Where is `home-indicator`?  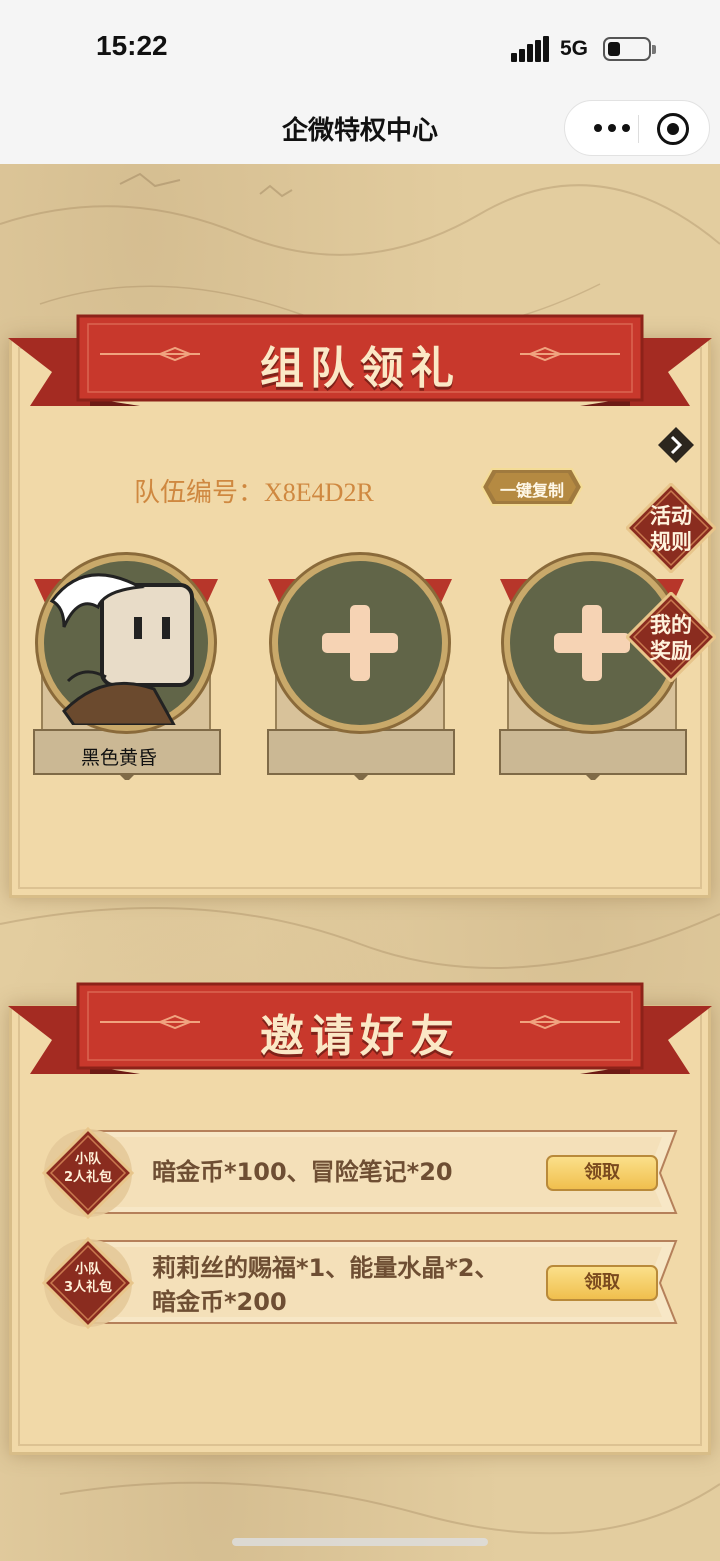 home-indicator is located at coordinates (360, 1542).